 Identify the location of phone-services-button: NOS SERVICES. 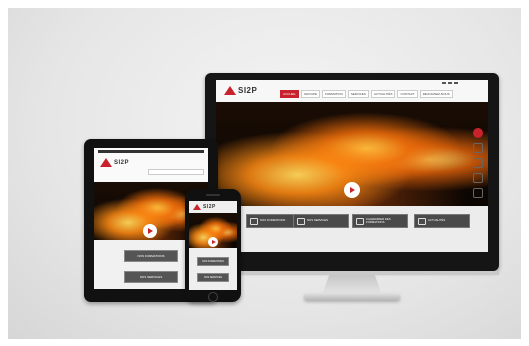
(213, 277).